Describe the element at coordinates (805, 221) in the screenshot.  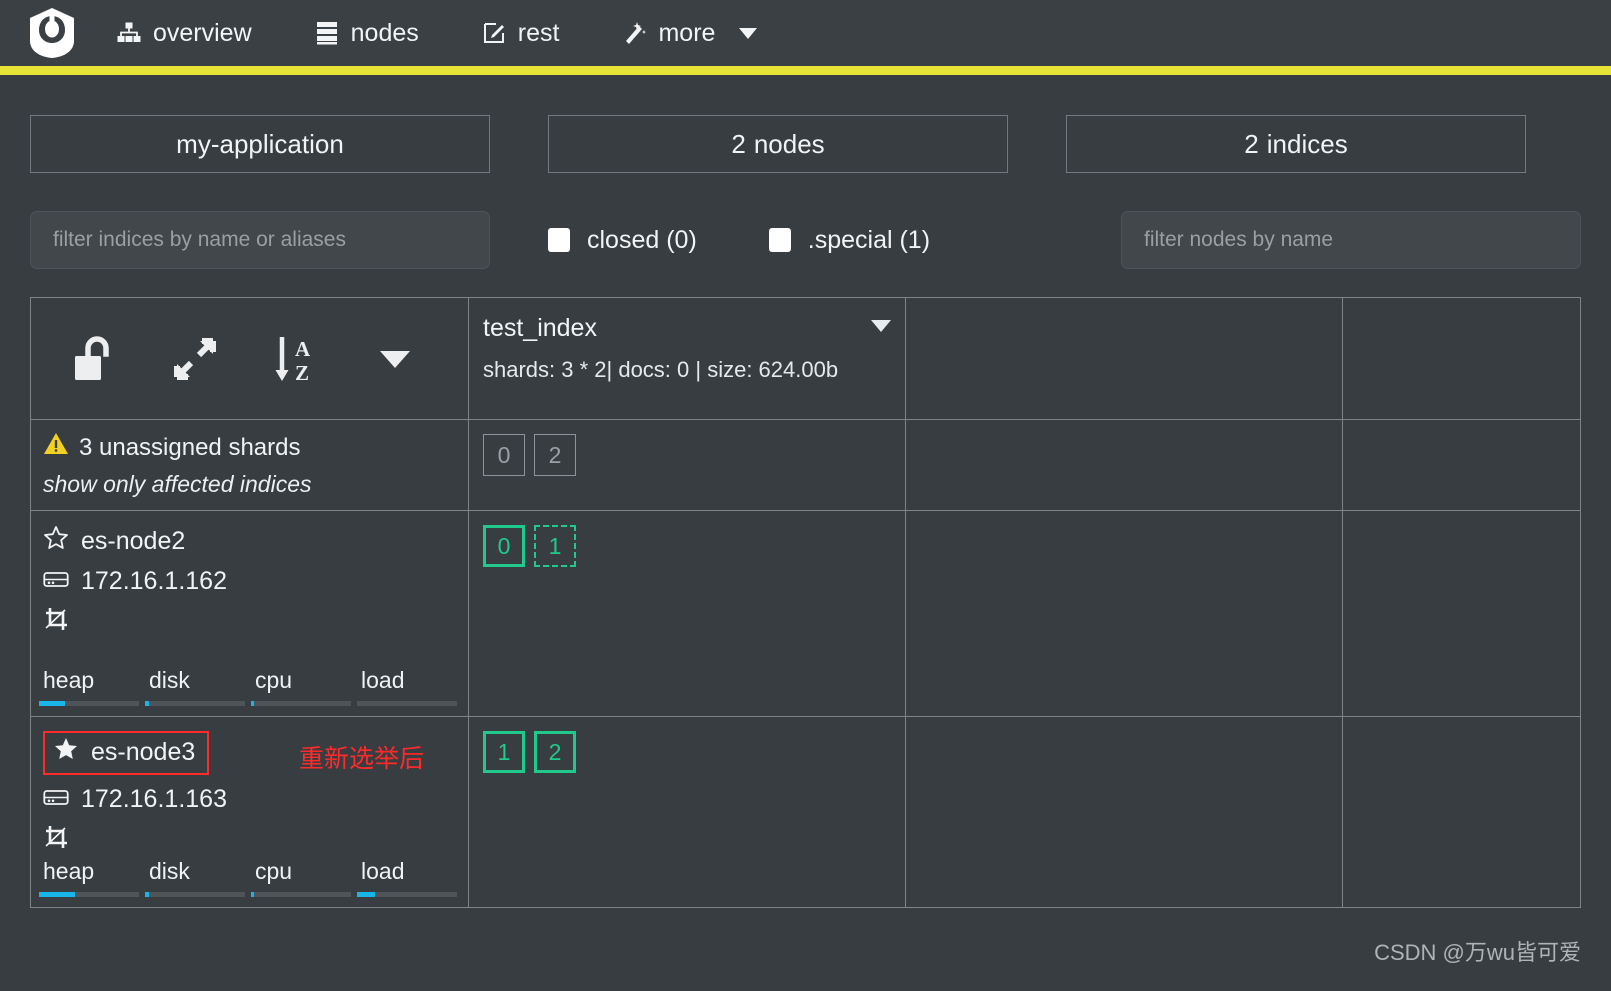
I see `filters-row: closed (0) .special (1)` at that location.